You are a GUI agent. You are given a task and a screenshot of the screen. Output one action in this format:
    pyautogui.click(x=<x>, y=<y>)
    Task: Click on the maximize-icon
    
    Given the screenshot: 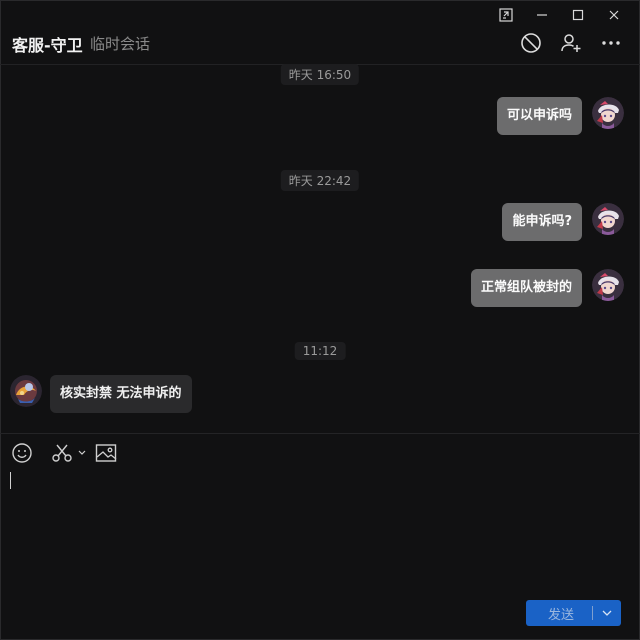 What is the action you would take?
    pyautogui.click(x=578, y=15)
    